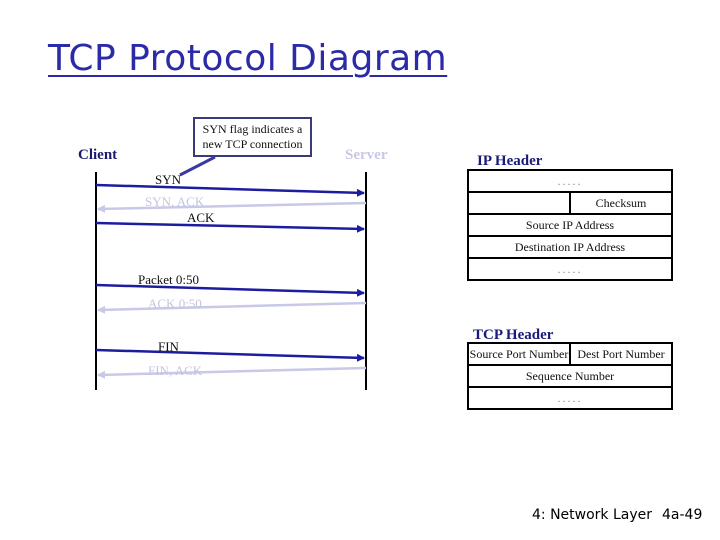 Image resolution: width=720 pixels, height=540 pixels. Describe the element at coordinates (175, 201) in the screenshot. I see `message-label-syn-ack: SYN, ACK` at that location.